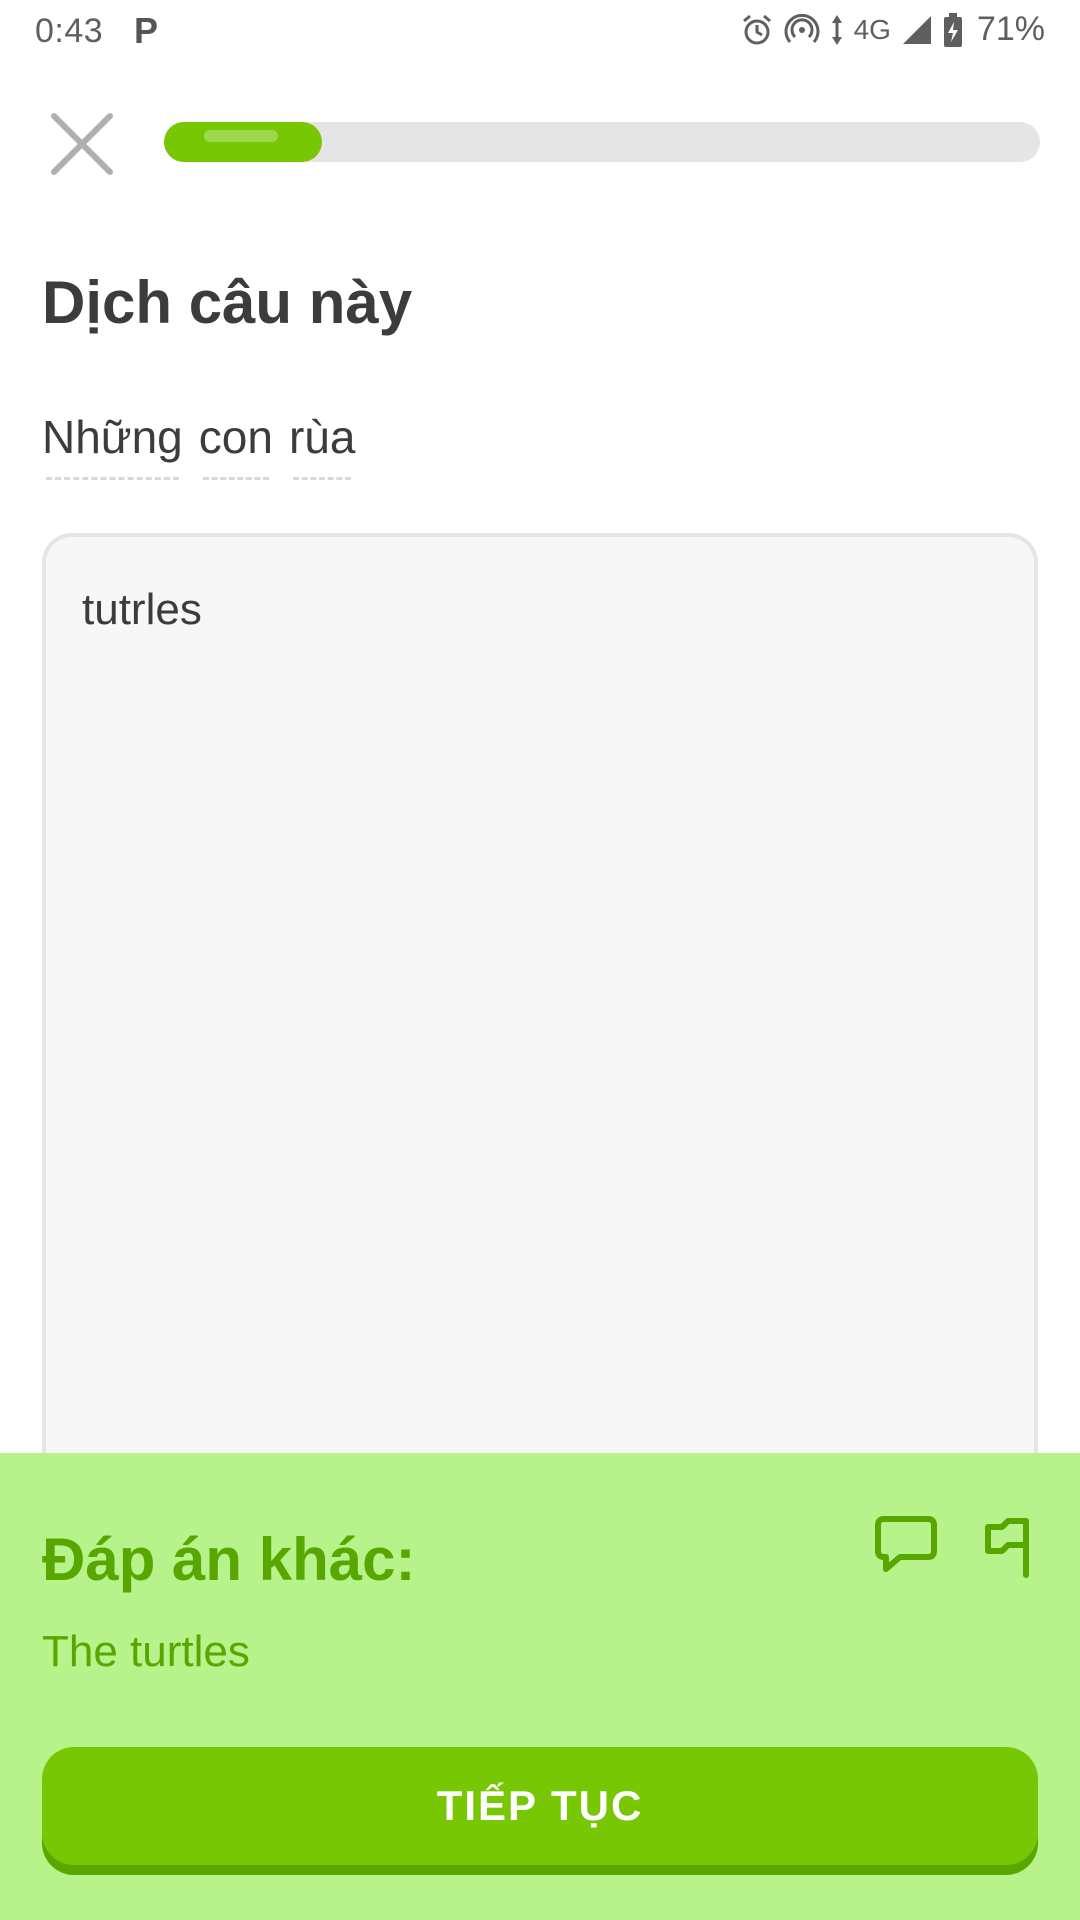 This screenshot has height=1920, width=1080. I want to click on prompt-word: Những, so click(112, 445).